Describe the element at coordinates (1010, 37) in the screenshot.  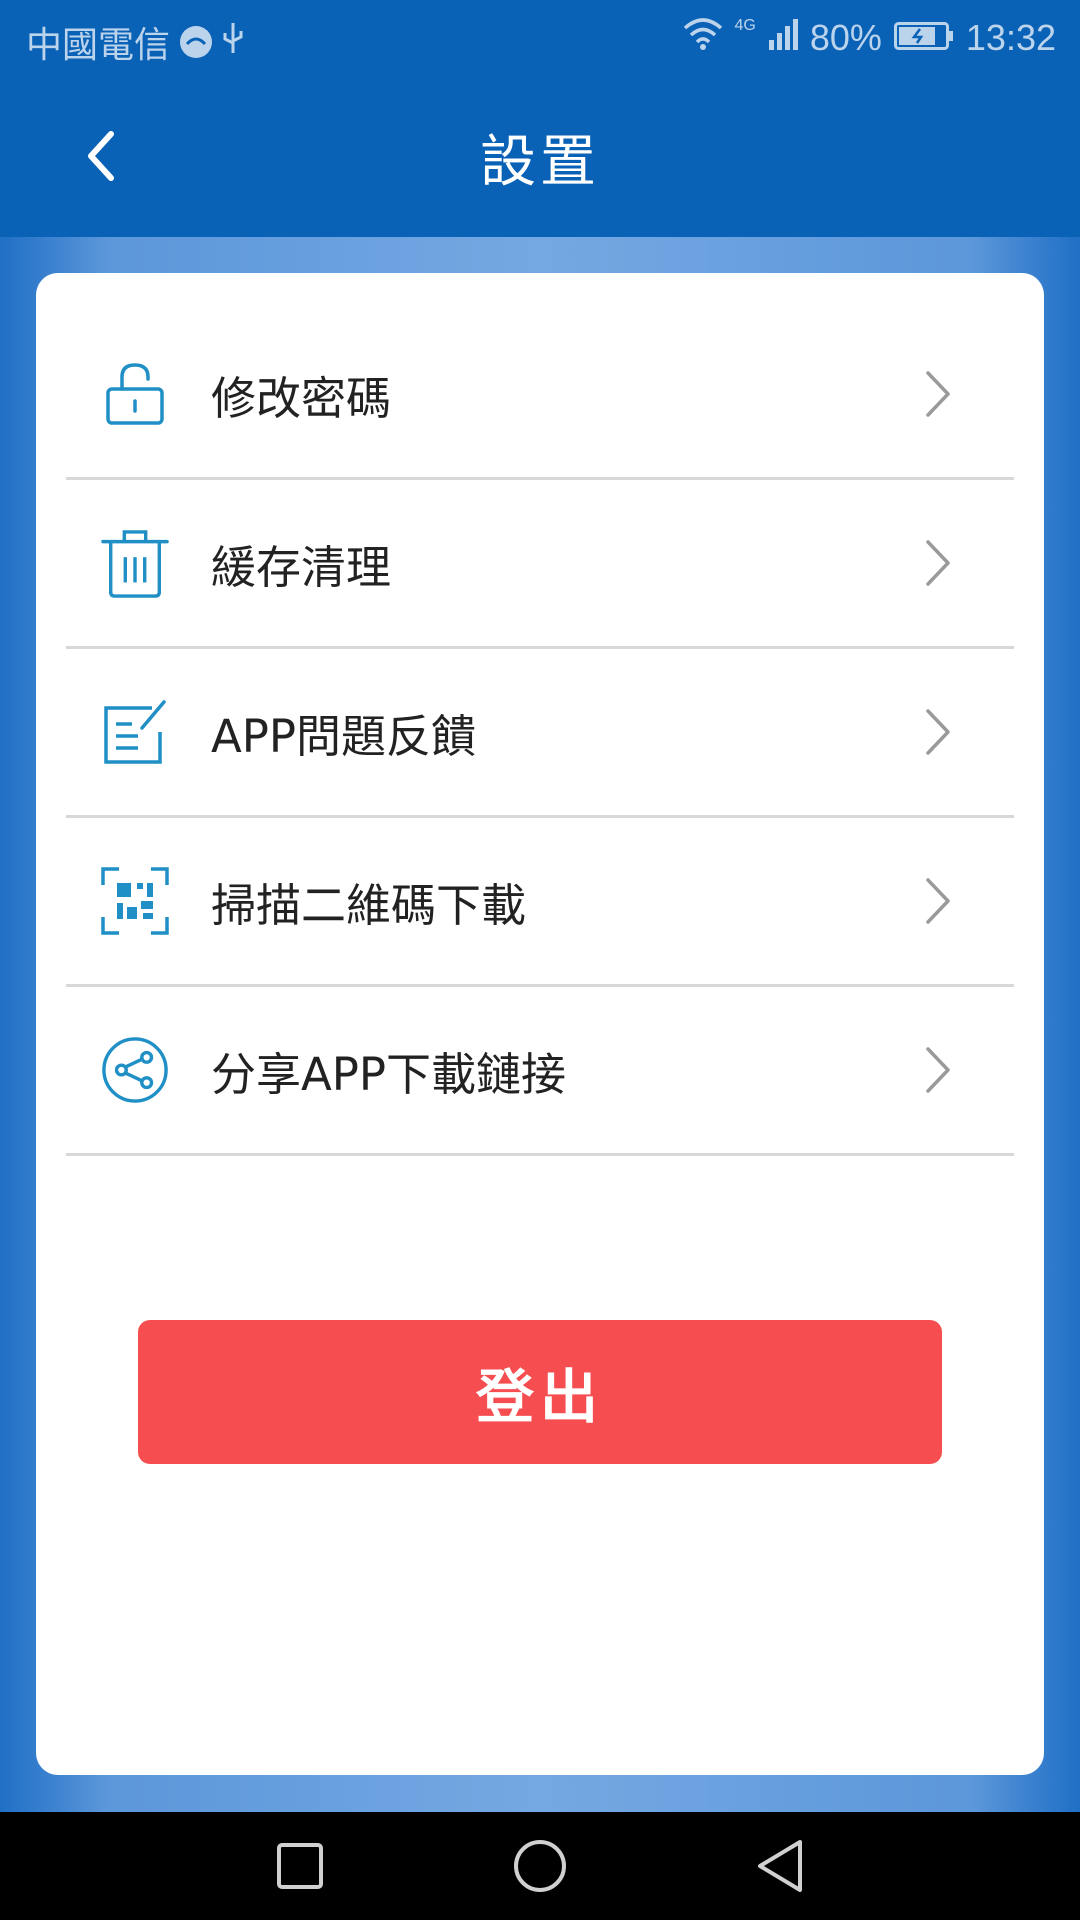
I see `clock: 13:32` at that location.